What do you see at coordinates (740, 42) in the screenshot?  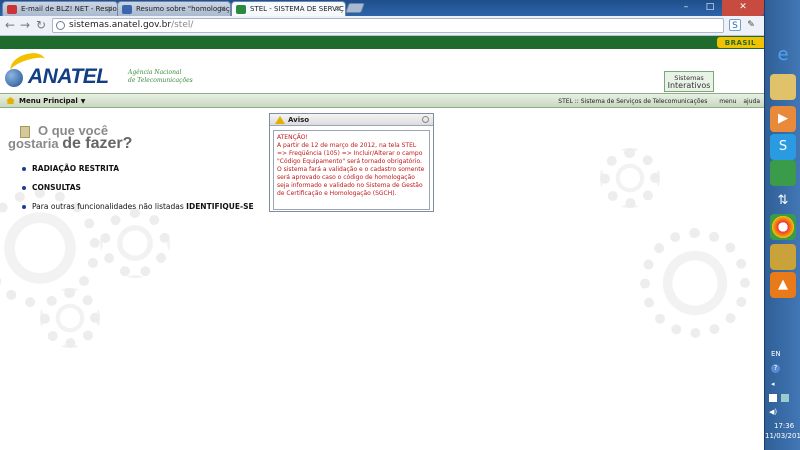 I see `brasil-logo: BRASIL` at bounding box center [740, 42].